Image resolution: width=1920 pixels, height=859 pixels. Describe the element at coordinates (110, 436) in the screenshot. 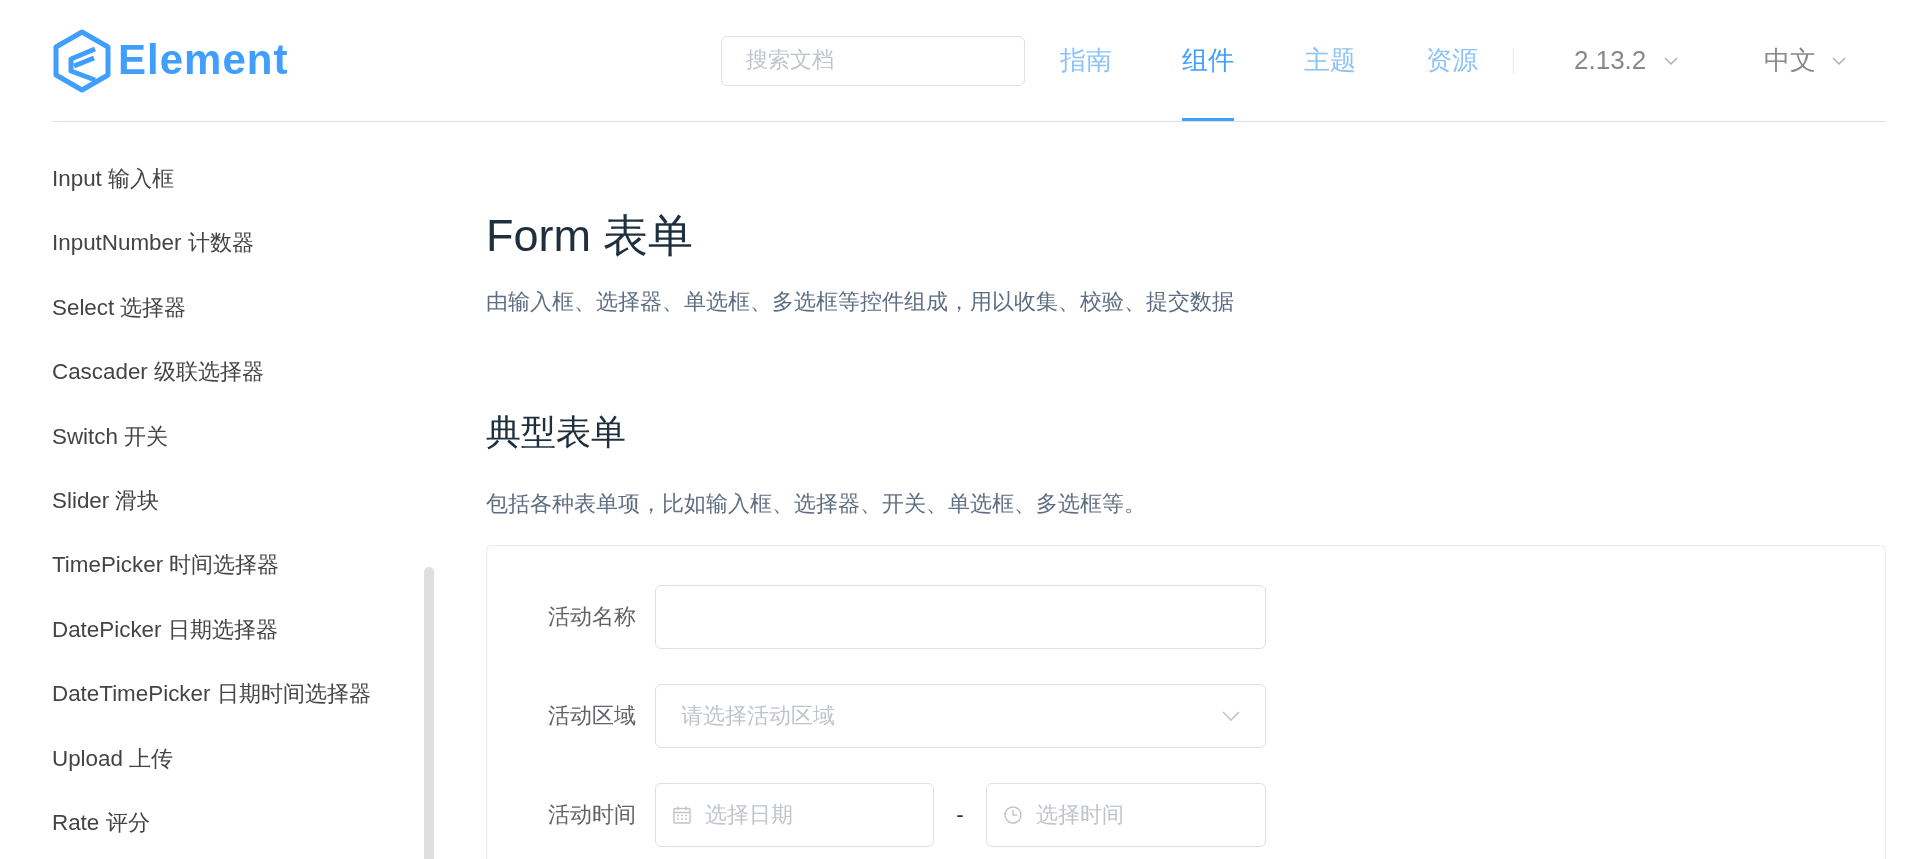

I see `sidebar-item: Switch 开关` at that location.